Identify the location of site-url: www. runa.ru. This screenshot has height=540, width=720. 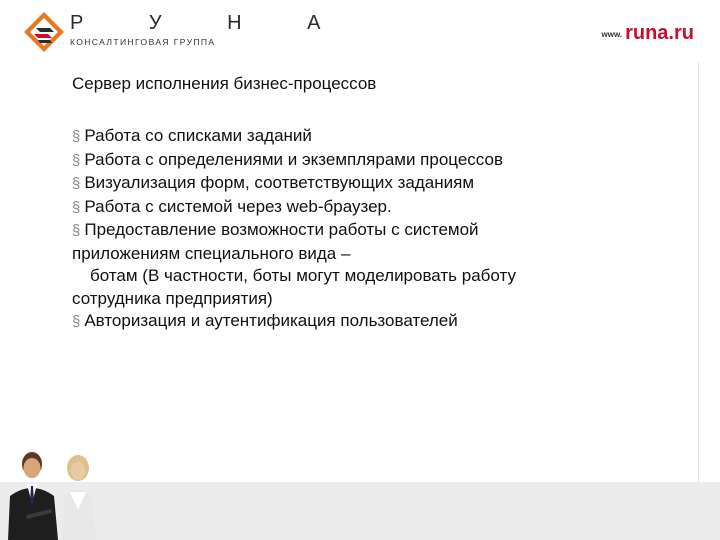
(648, 33).